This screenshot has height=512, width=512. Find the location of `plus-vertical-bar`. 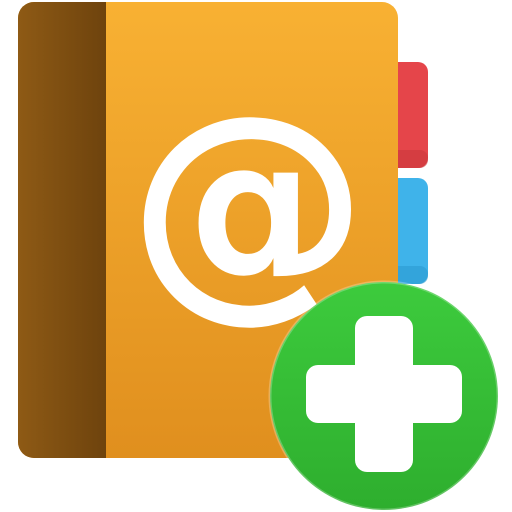

plus-vertical-bar is located at coordinates (384, 394).